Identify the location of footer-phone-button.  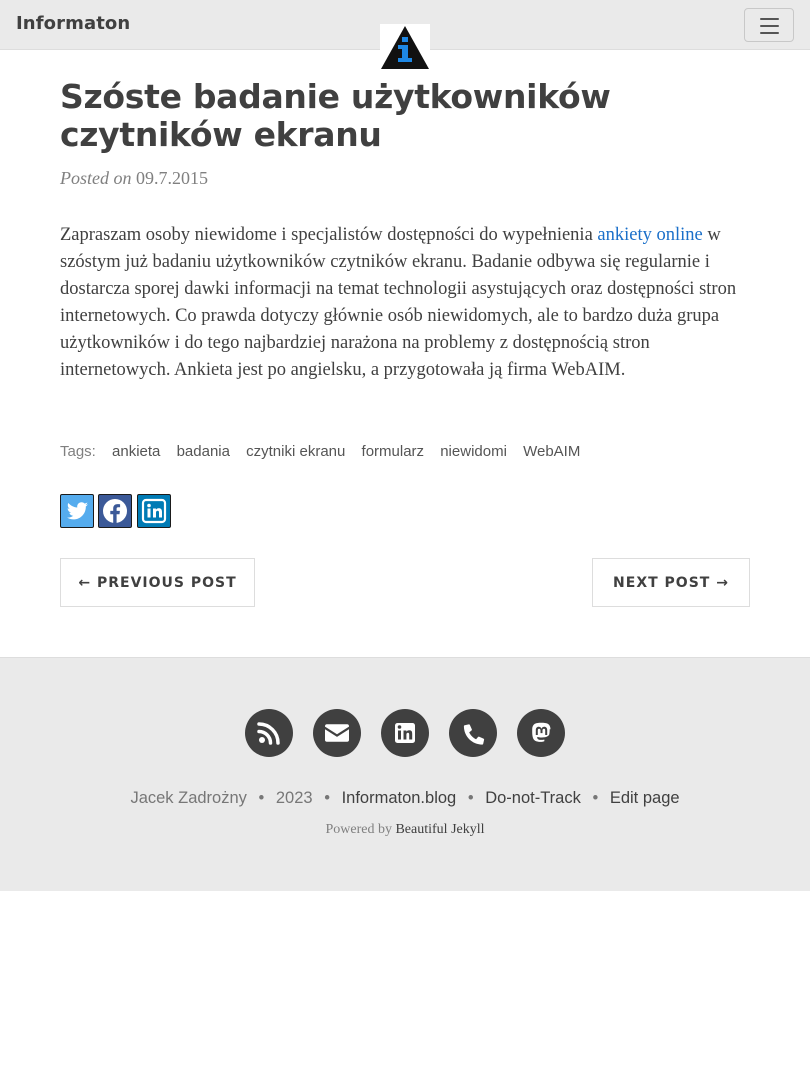
(473, 733).